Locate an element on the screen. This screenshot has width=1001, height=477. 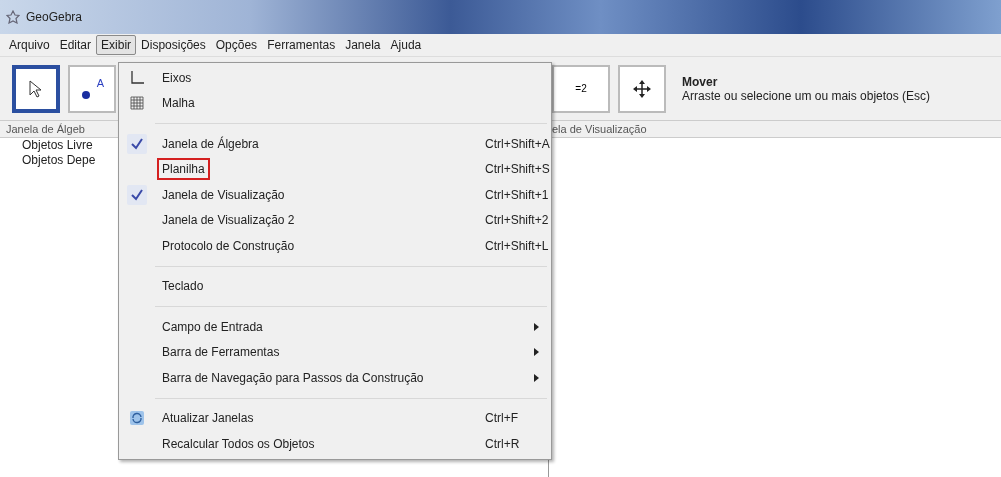
menu-item: Planilha is located at coordinates (183, 169).